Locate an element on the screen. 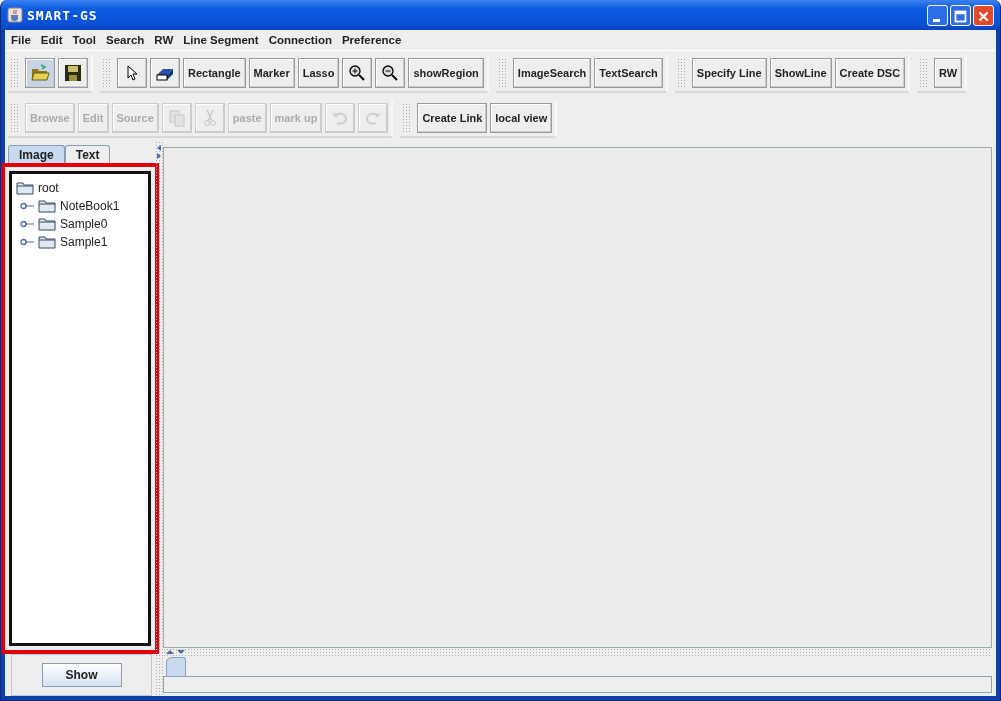  toolbar-button: Create Link is located at coordinates (452, 117).